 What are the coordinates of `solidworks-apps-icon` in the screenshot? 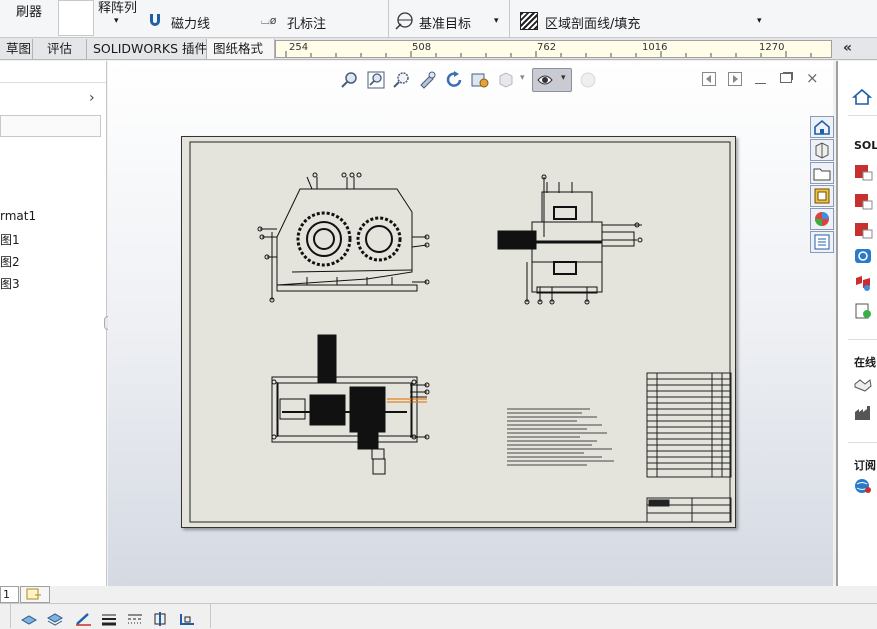 It's located at (863, 283).